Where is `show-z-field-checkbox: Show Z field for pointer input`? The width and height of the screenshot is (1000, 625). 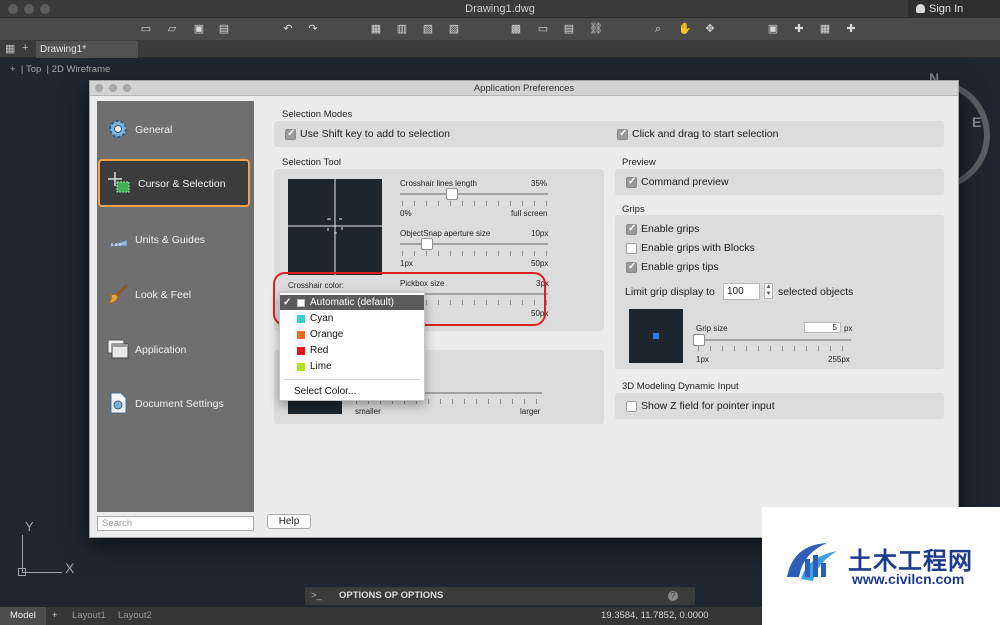 show-z-field-checkbox: Show Z field for pointer input is located at coordinates (700, 406).